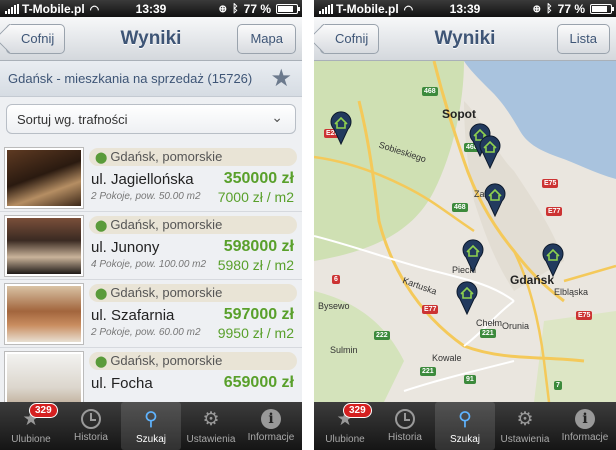 This screenshot has height=450, width=616. What do you see at coordinates (470, 379) in the screenshot?
I see `road-number: 91` at bounding box center [470, 379].